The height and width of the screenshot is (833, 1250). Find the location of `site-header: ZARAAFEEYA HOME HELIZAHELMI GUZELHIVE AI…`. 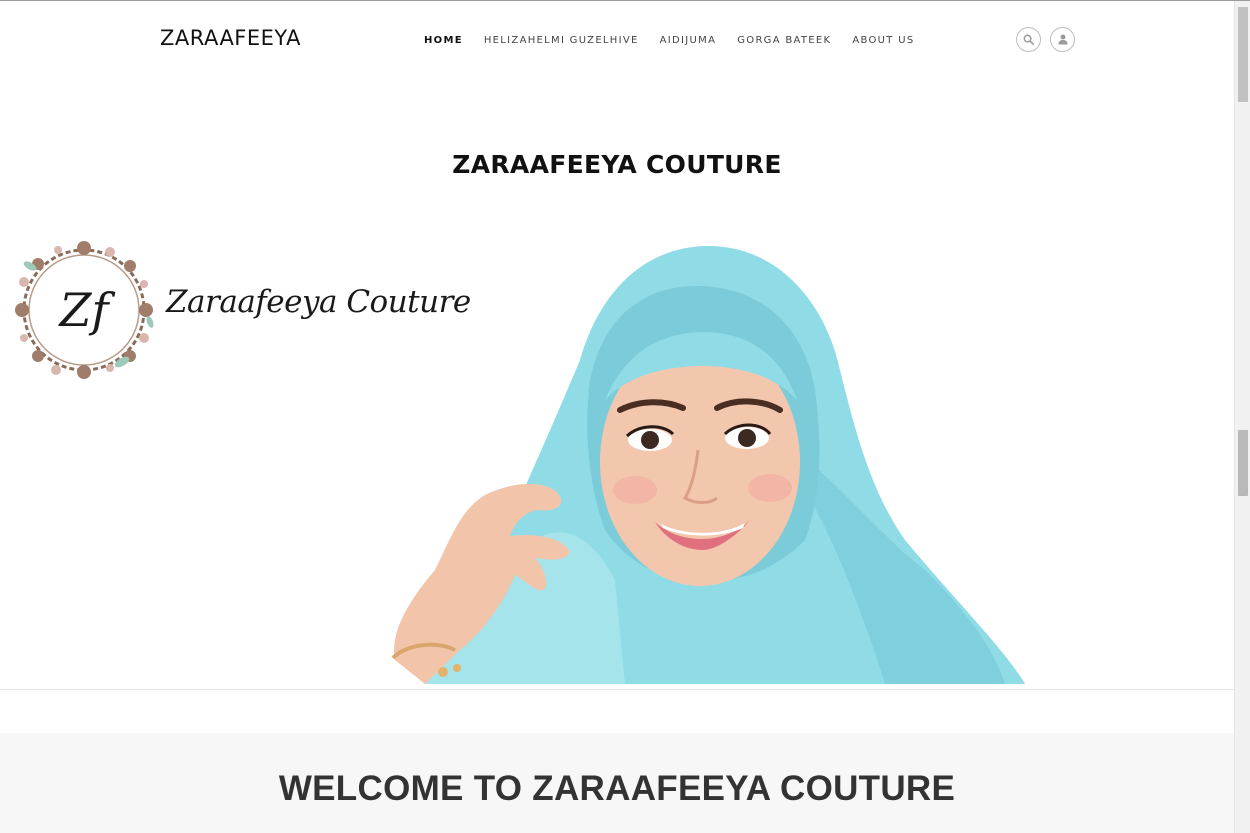

site-header: ZARAAFEEYA HOME HELIZAHELMI GUZELHIVE AI… is located at coordinates (617, 40).